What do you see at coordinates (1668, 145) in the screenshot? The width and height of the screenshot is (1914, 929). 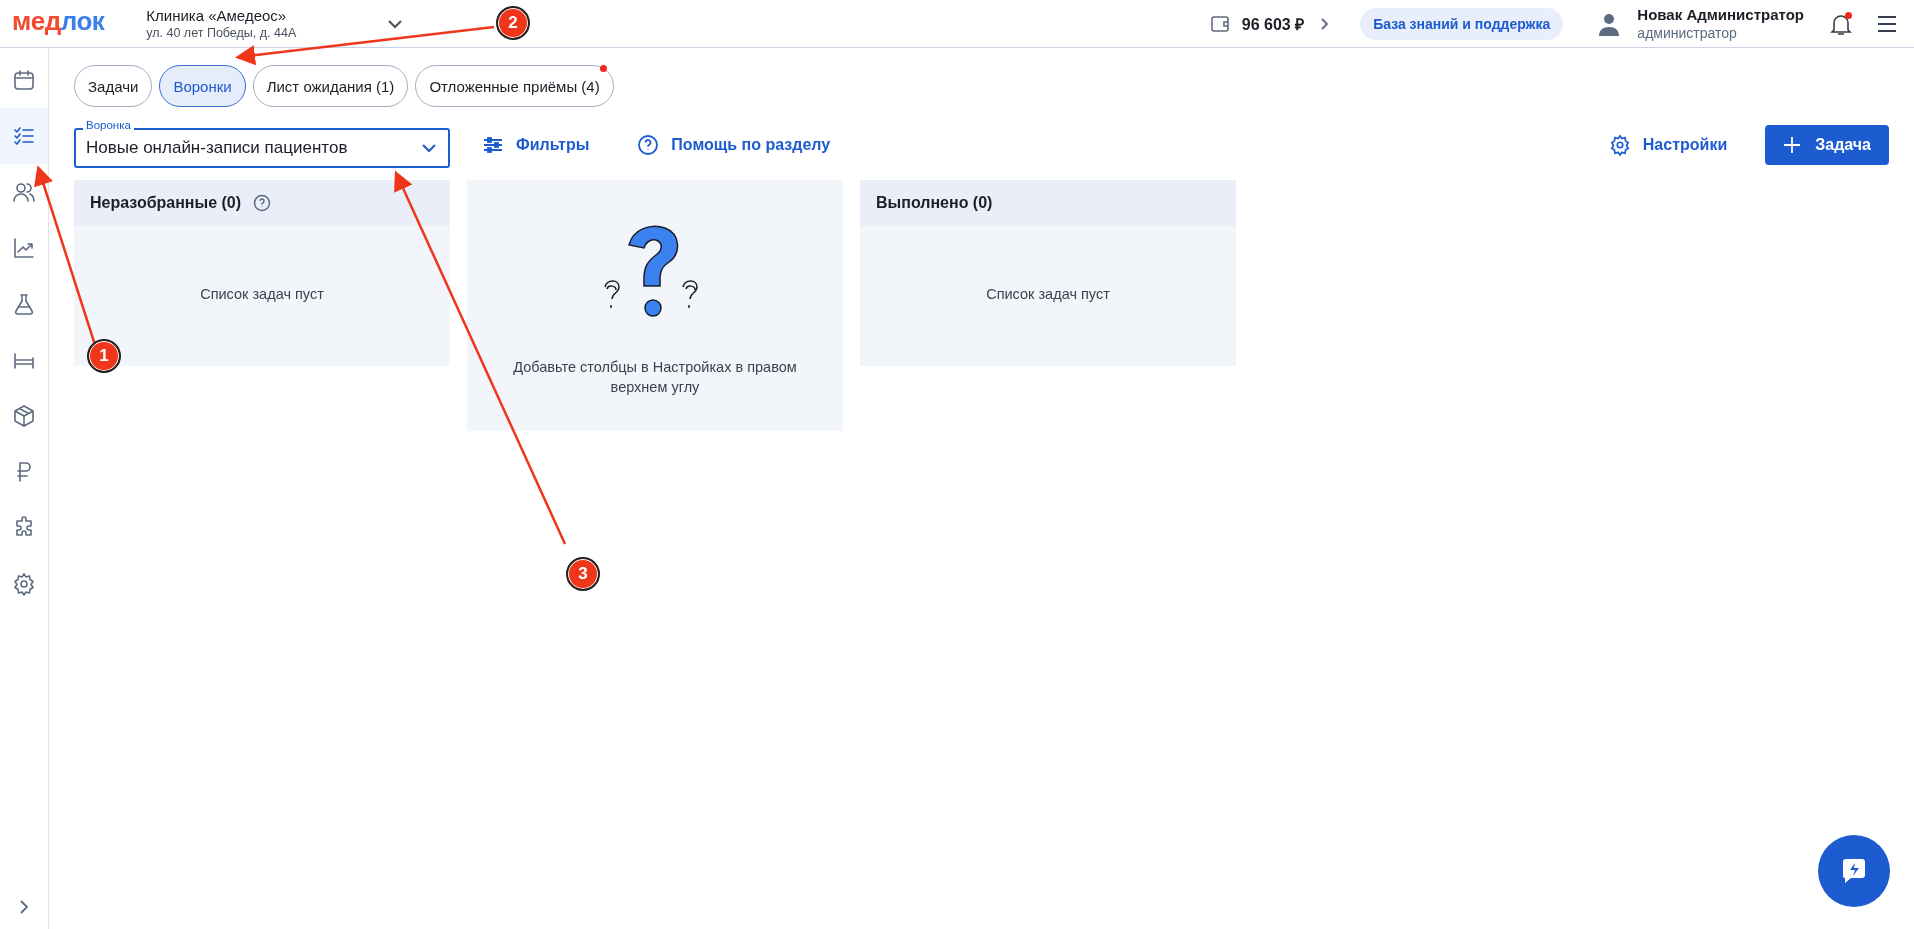 I see `settings-button: Настройки` at bounding box center [1668, 145].